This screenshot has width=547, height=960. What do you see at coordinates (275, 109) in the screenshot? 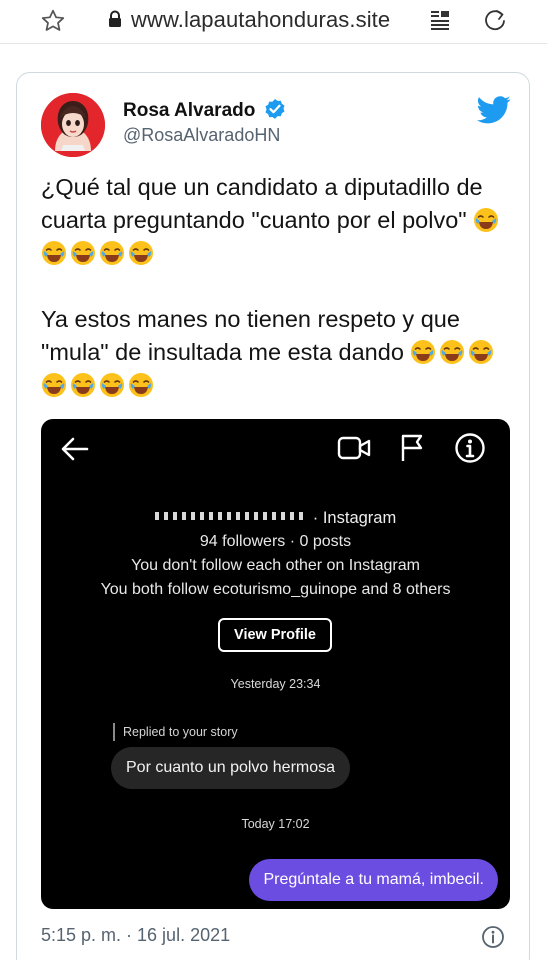
I see `verified-badge-icon` at bounding box center [275, 109].